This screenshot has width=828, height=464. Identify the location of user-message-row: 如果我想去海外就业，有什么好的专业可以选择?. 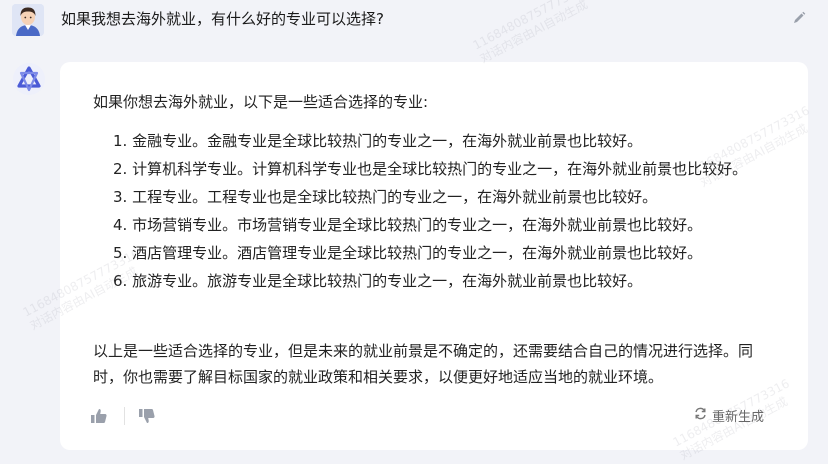
(414, 22).